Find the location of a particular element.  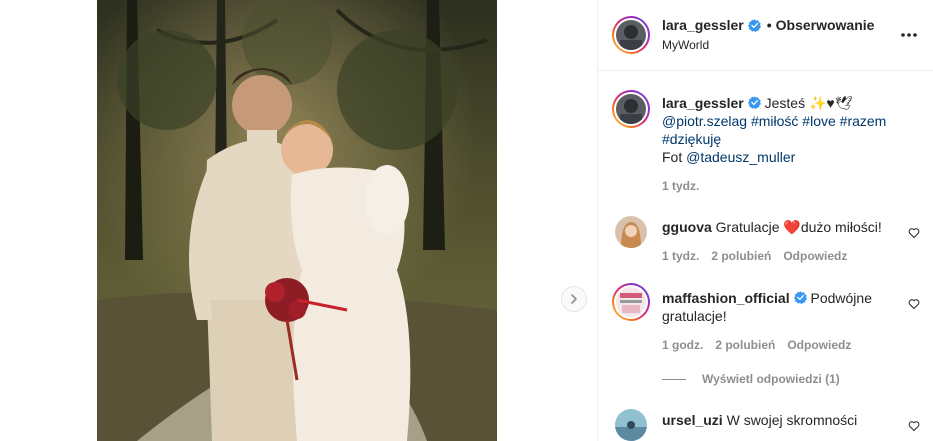

comment-meta: 1 godz. 2 polubień Odpowiedz is located at coordinates (756, 345).